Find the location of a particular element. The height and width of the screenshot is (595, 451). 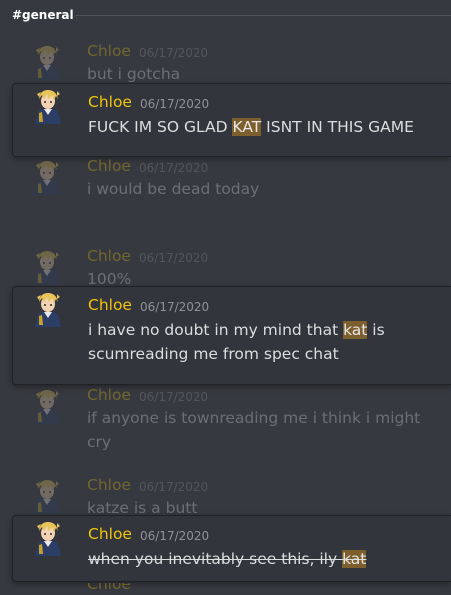

message-text: i would be dead today is located at coordinates (173, 189).